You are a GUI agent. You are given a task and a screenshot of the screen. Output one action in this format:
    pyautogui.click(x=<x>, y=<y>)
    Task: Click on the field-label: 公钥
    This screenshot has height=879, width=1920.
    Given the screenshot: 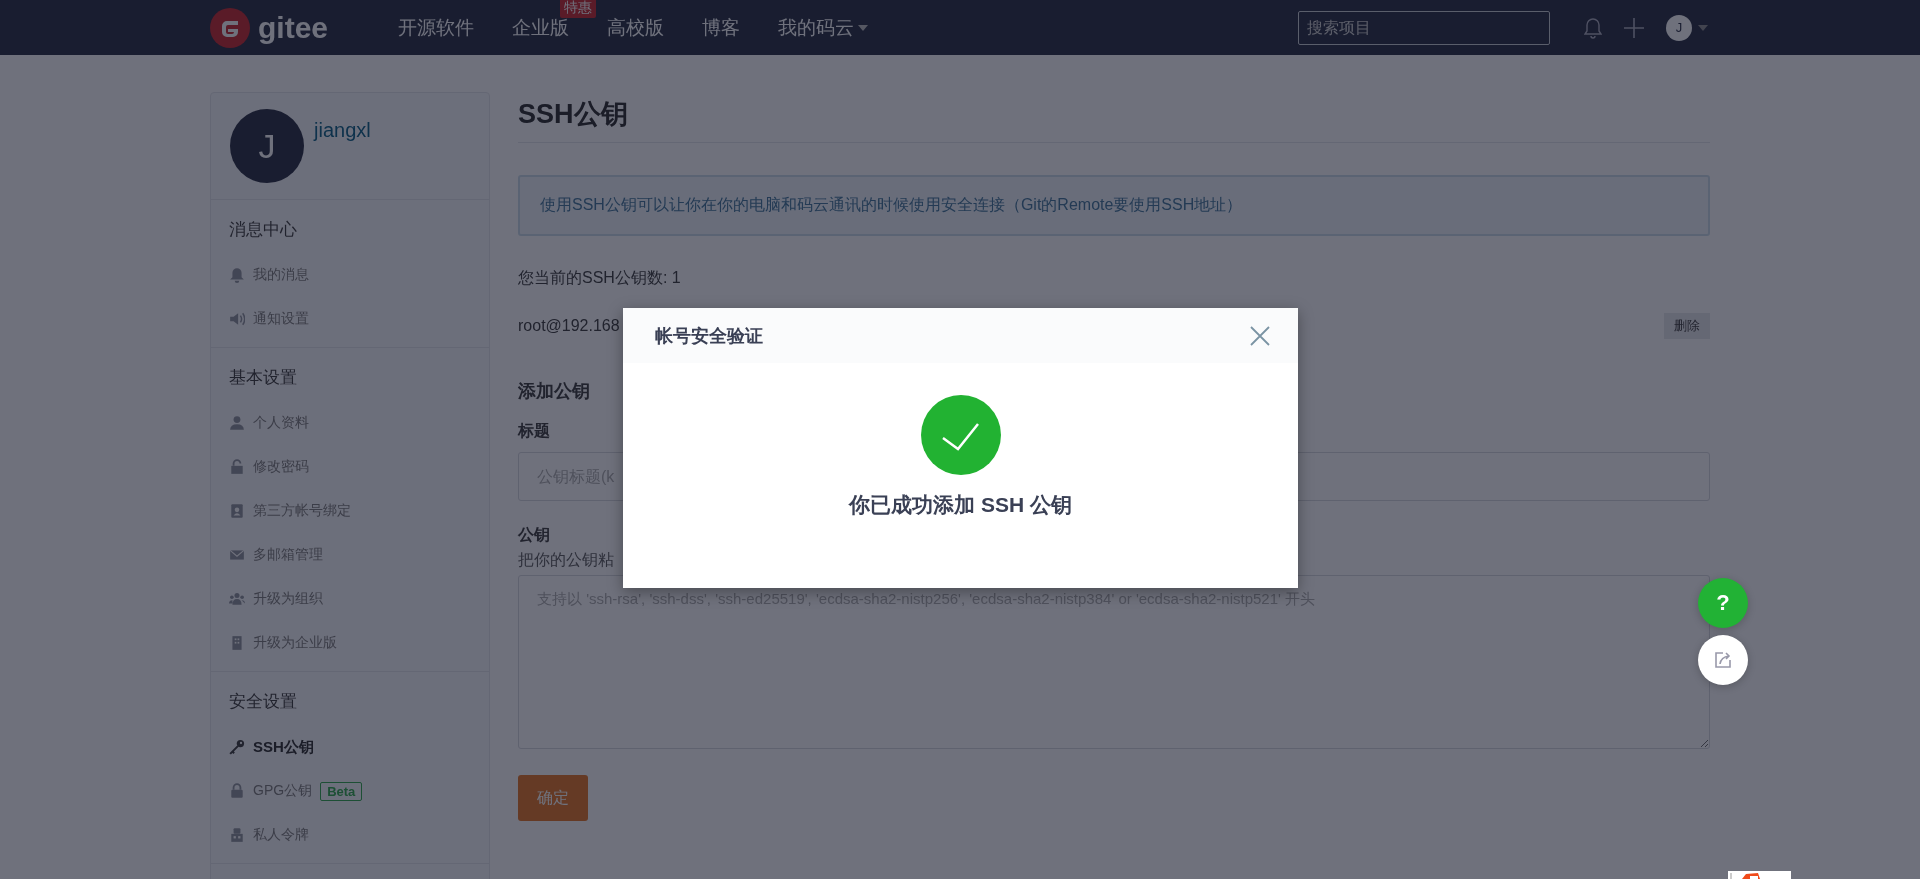 What is the action you would take?
    pyautogui.click(x=534, y=535)
    